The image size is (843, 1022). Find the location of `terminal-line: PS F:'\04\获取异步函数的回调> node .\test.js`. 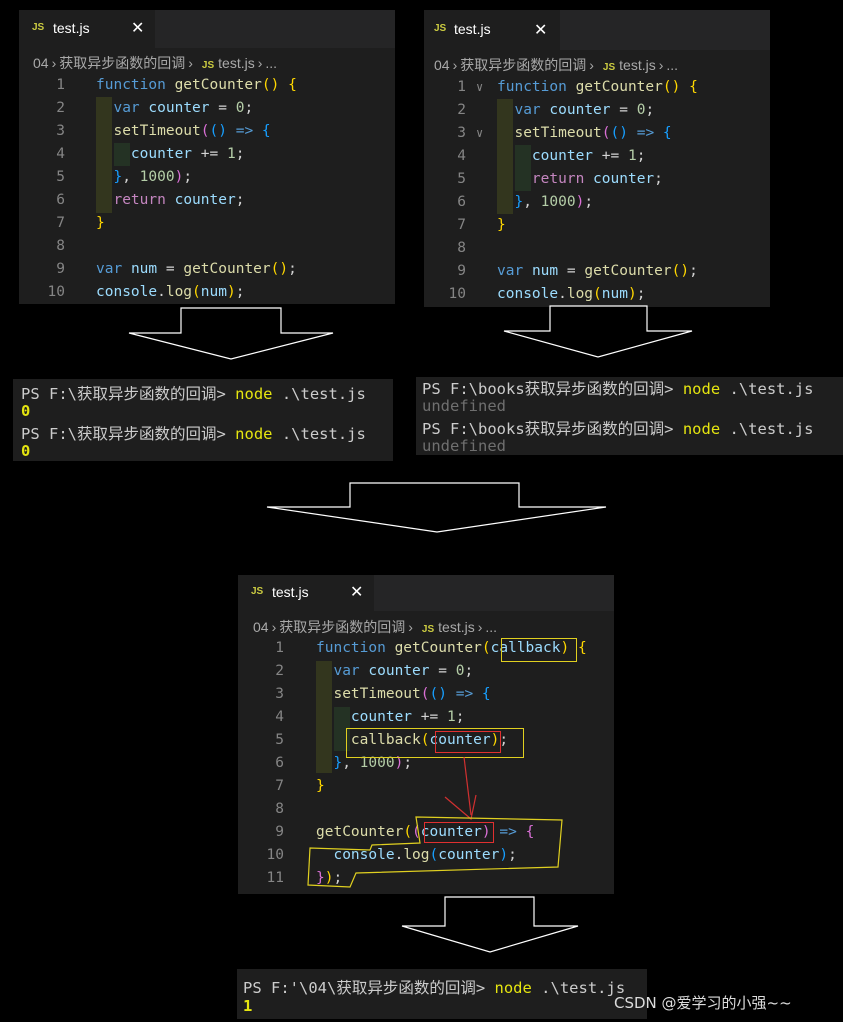

terminal-line: PS F:'\04\获取异步函数的回调> node .\test.js is located at coordinates (434, 987).